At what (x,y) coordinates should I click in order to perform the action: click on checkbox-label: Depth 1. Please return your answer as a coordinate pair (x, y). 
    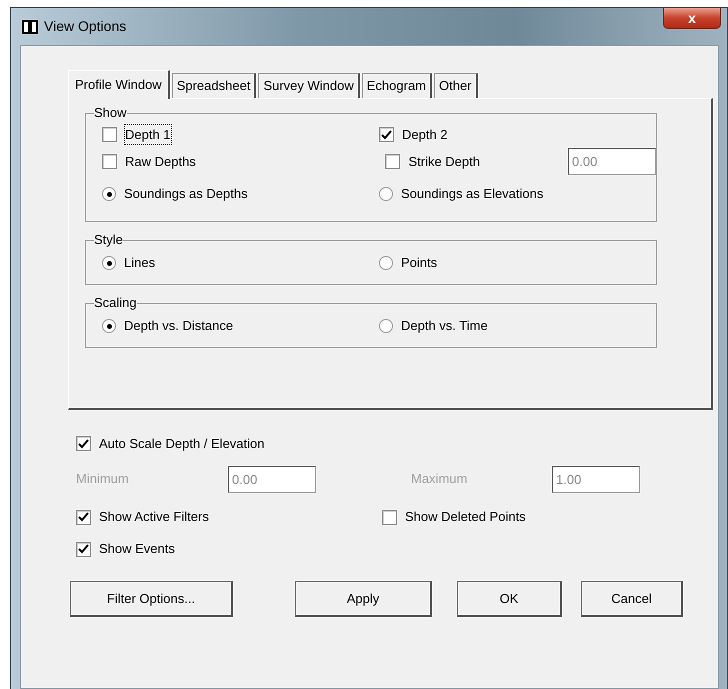
    Looking at the image, I should click on (148, 134).